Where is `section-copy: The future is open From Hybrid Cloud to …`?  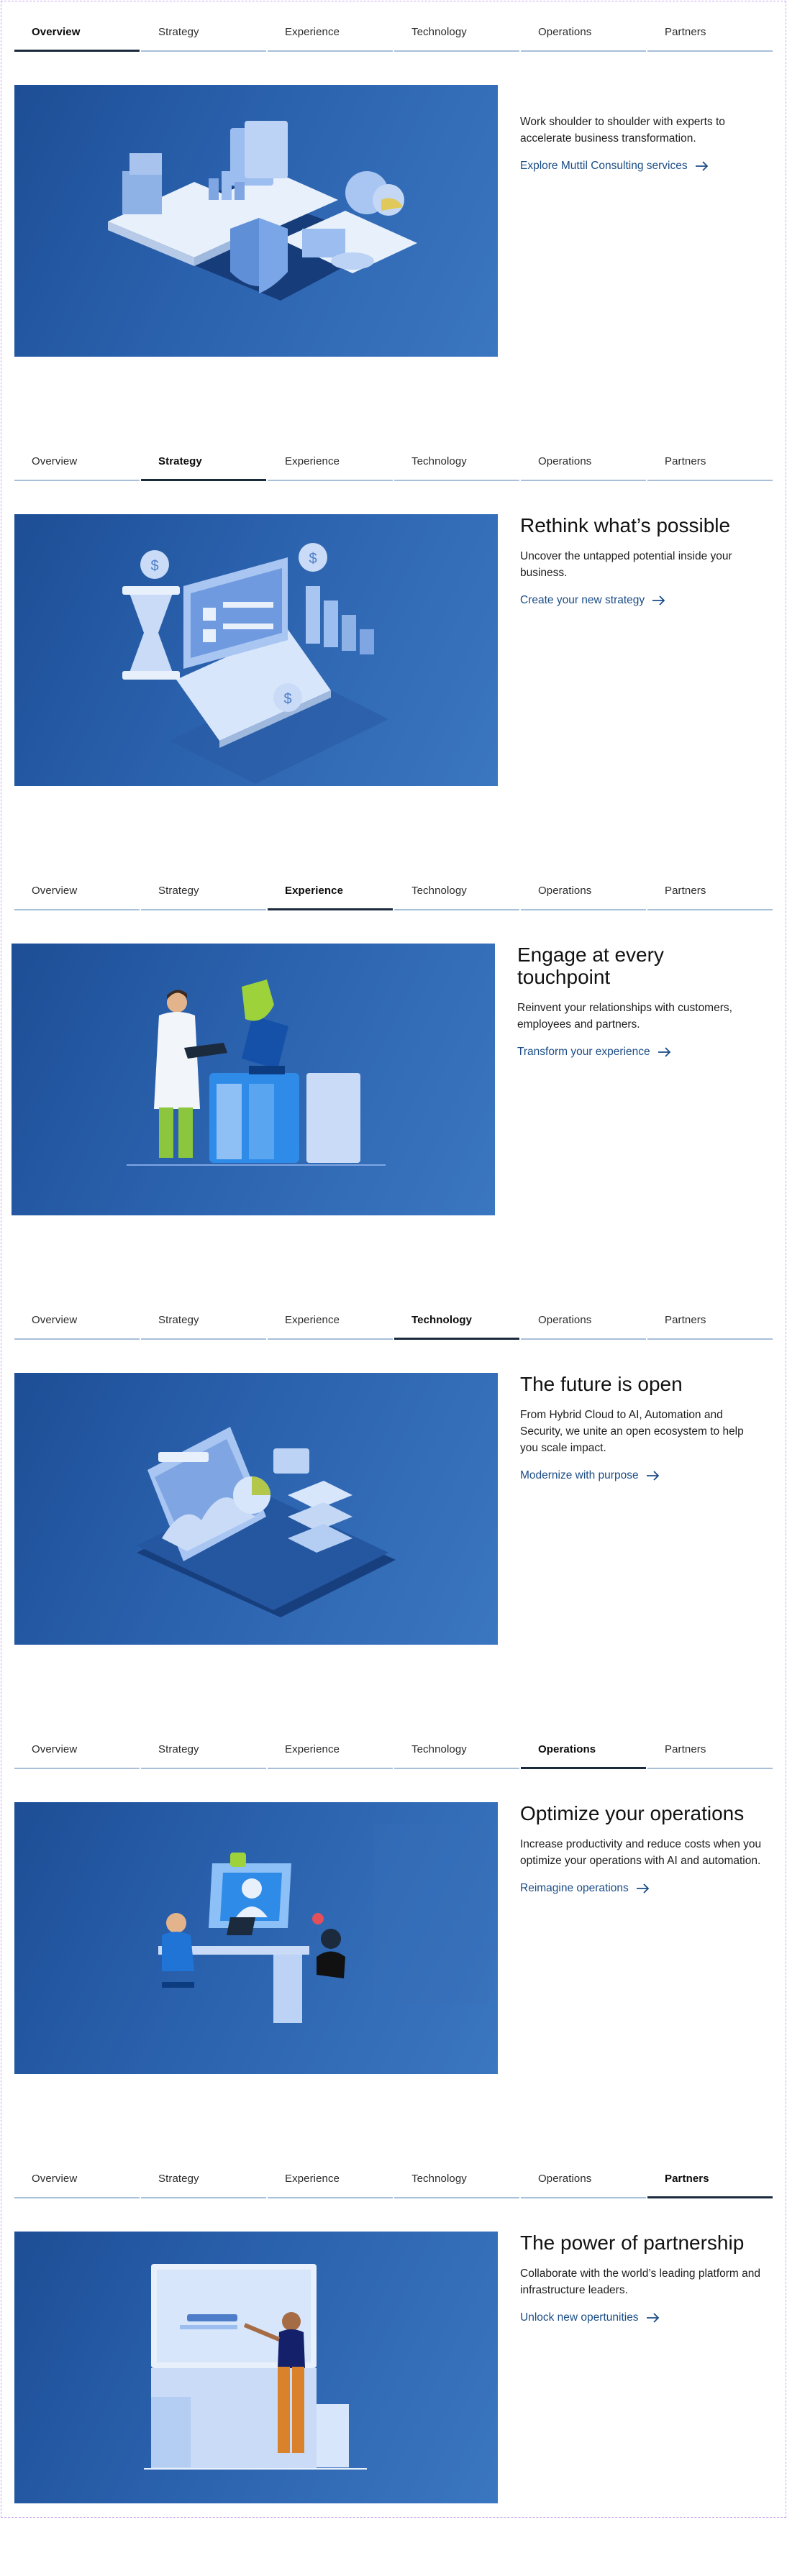
section-copy: The future is open From Hybrid Cloud to … is located at coordinates (642, 1427).